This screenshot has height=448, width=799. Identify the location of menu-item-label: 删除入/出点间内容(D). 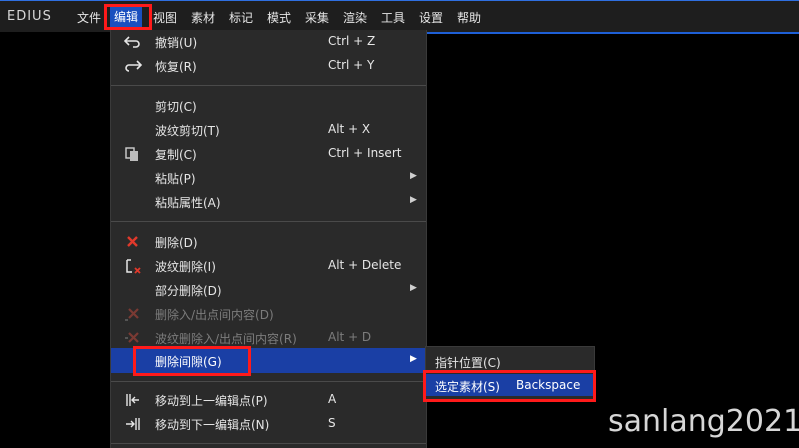
(214, 315).